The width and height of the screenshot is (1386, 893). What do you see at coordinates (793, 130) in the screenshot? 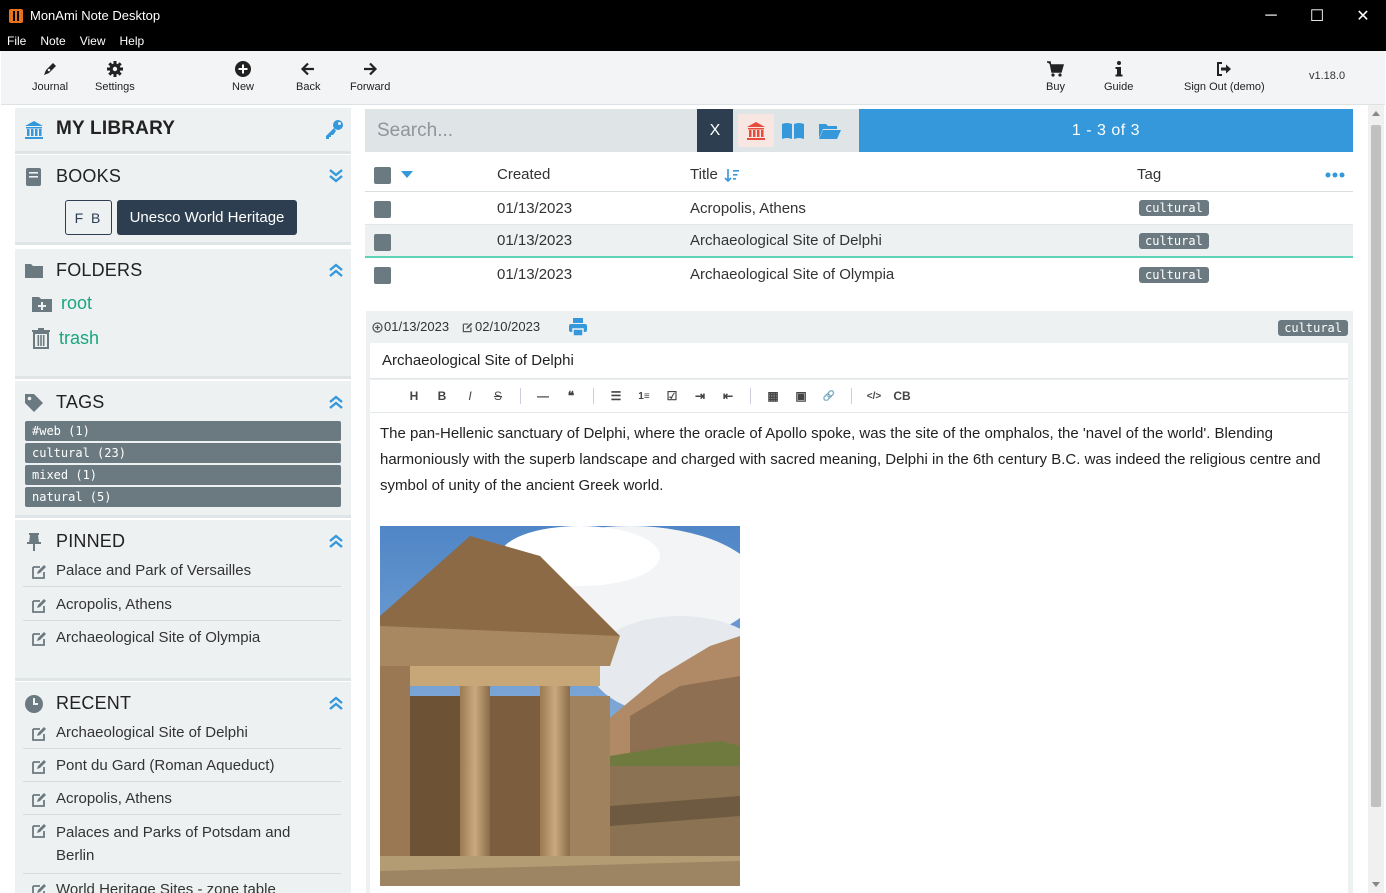
I see `scope-book-button` at bounding box center [793, 130].